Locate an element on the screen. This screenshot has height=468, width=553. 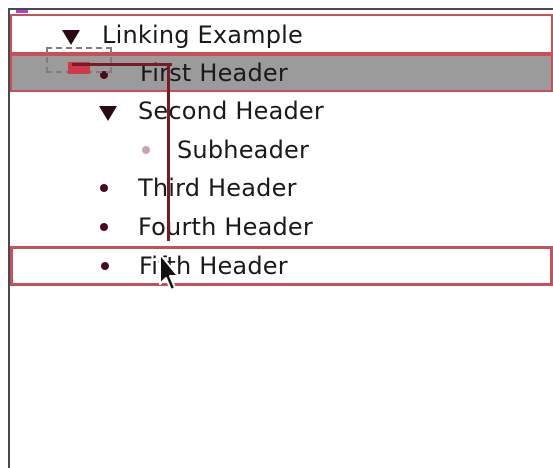
outline-row-label: Linking Example is located at coordinates (203, 35).